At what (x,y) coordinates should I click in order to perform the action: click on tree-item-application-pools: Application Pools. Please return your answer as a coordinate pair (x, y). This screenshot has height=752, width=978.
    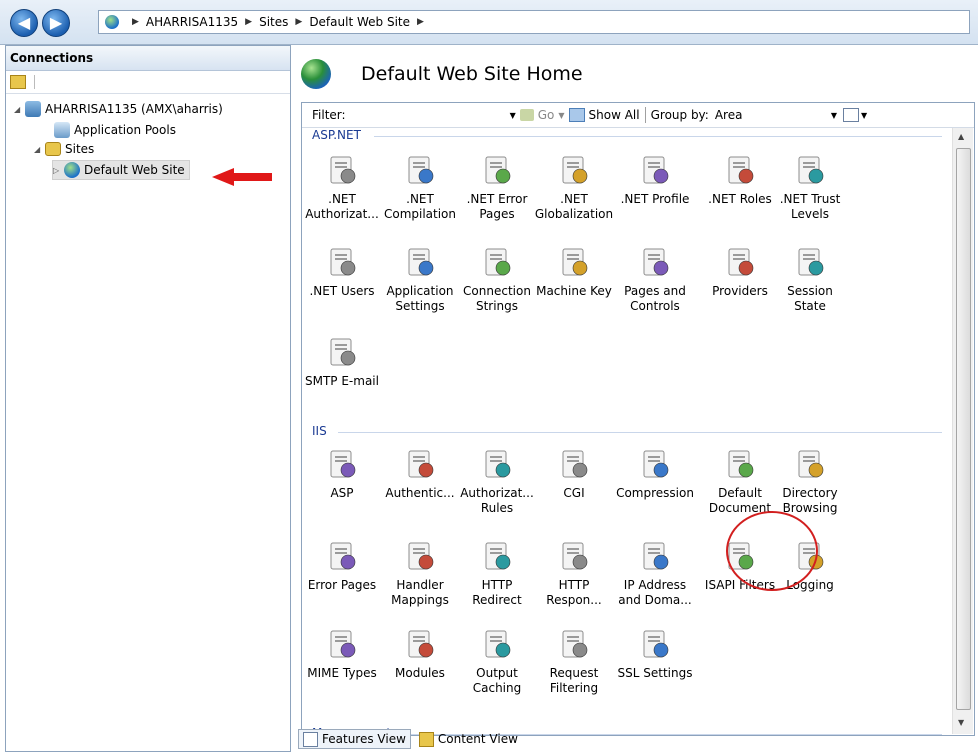
    Looking at the image, I should click on (115, 130).